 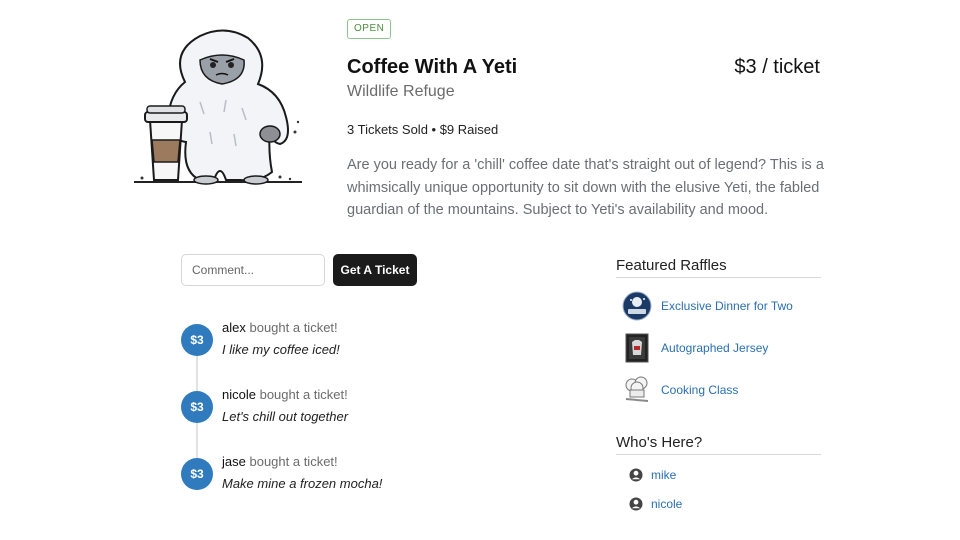 I want to click on featured-raffle-jersey: Autographed Jersey, so click(x=722, y=348).